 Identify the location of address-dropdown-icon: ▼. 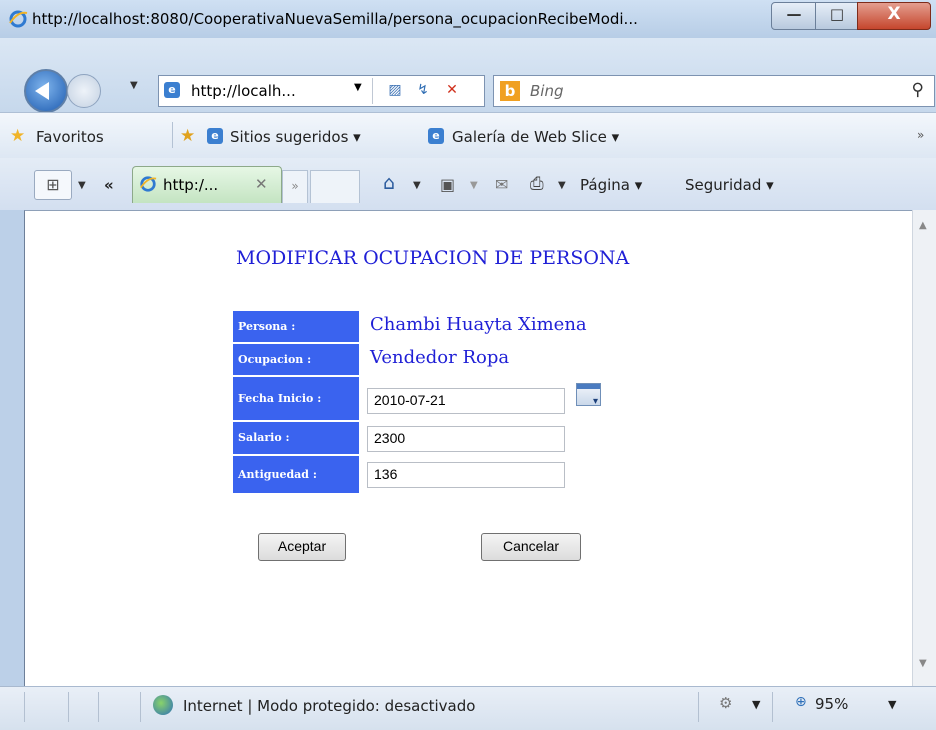
(358, 87).